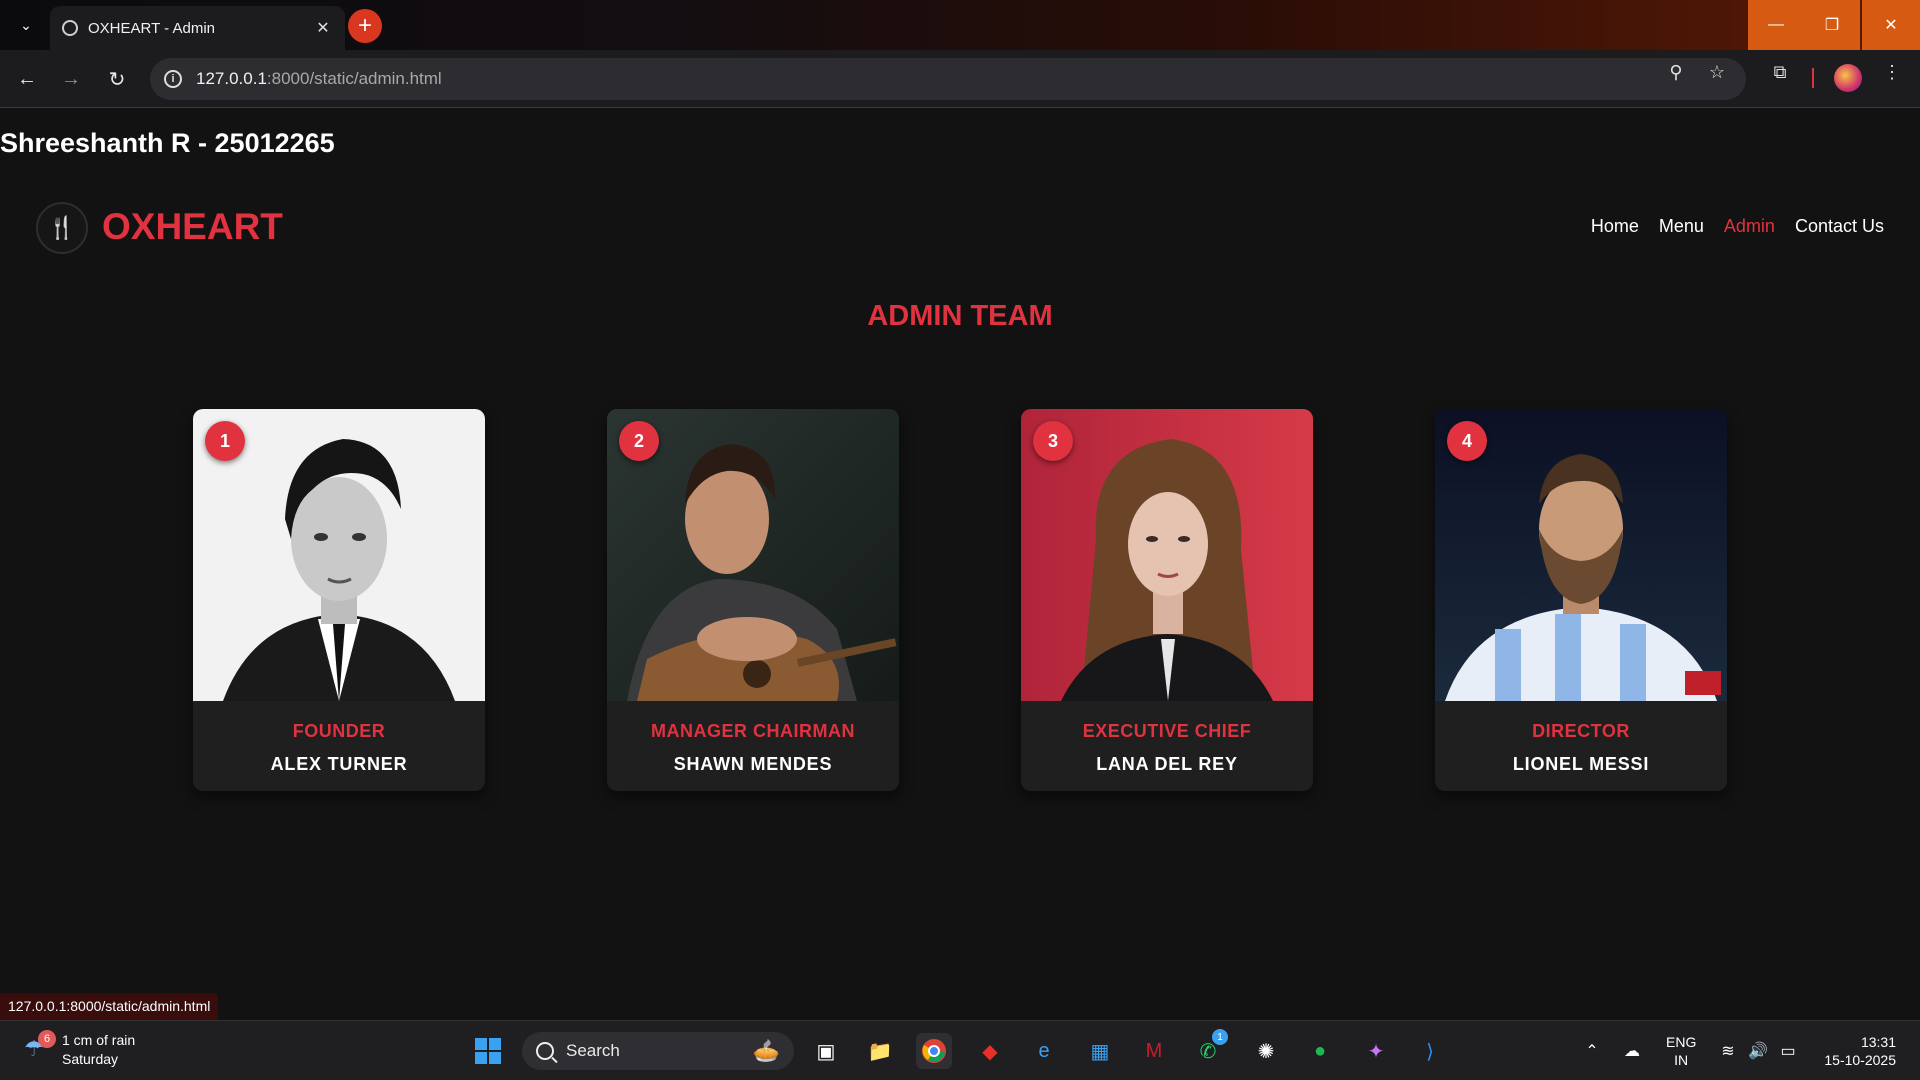  Describe the element at coordinates (109, 1007) in the screenshot. I see `link-status-bubble: 127.0.0.1:8000/static/admin.html` at that location.